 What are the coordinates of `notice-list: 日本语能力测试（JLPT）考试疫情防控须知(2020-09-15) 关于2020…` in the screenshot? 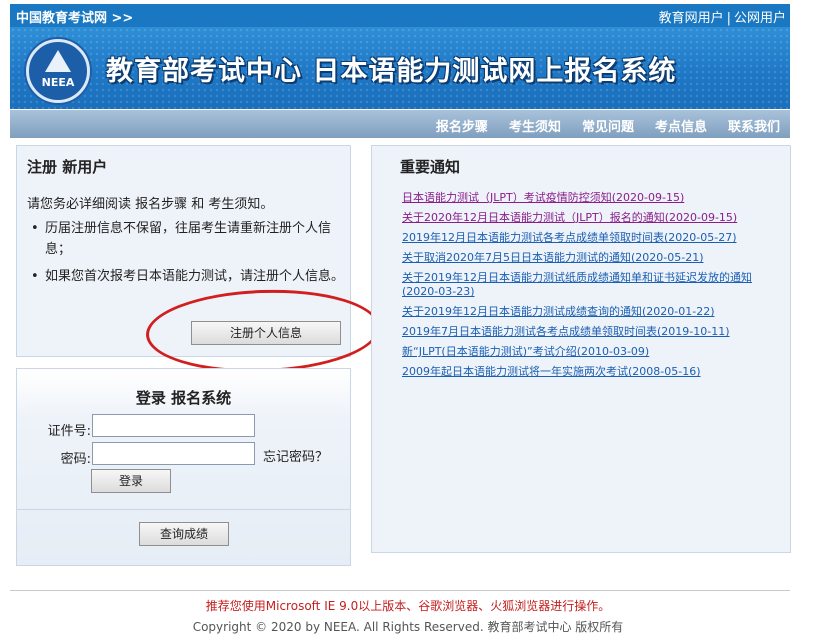 It's located at (593, 288).